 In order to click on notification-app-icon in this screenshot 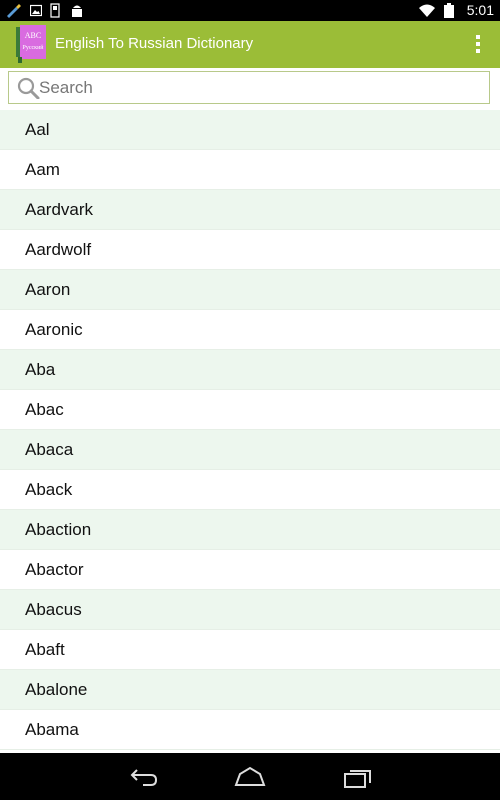, I will do `click(14, 11)`.